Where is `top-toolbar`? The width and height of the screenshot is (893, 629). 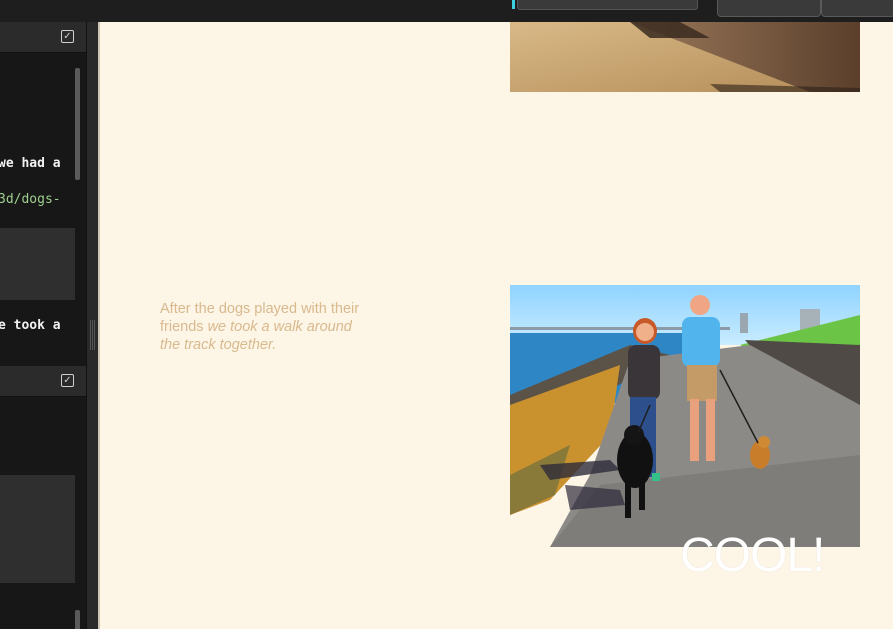 top-toolbar is located at coordinates (446, 11).